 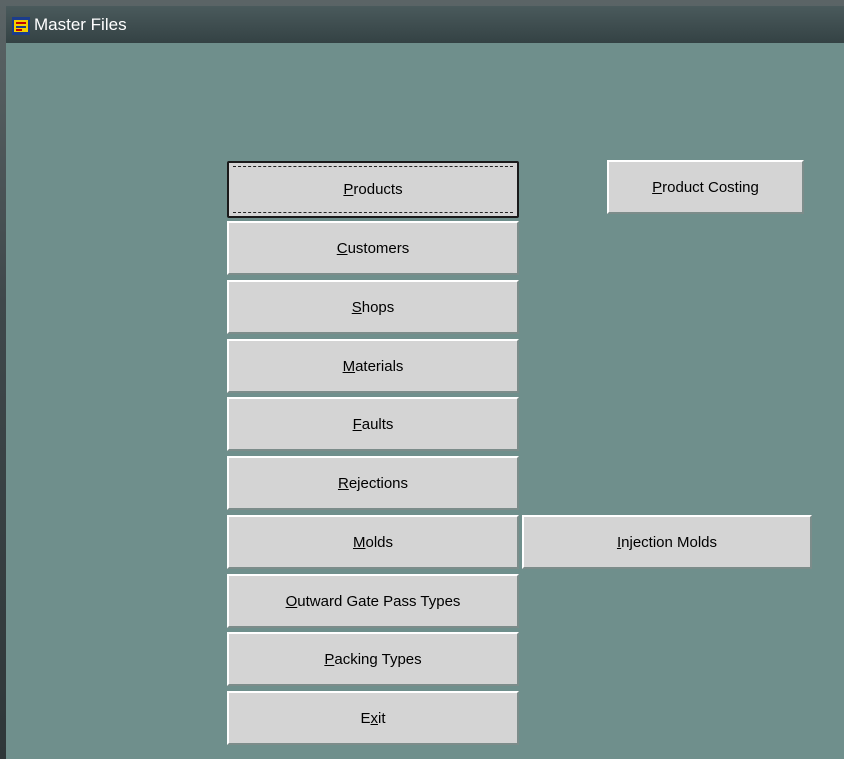 I want to click on outward-gate-pass-types-button: Outward Gate Pass Types, so click(x=373, y=601).